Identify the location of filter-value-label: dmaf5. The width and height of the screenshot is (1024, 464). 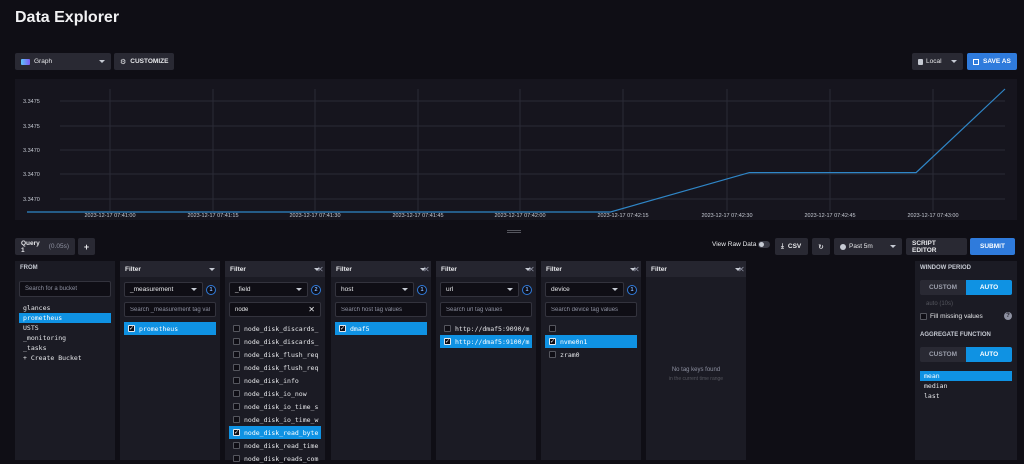
(360, 328).